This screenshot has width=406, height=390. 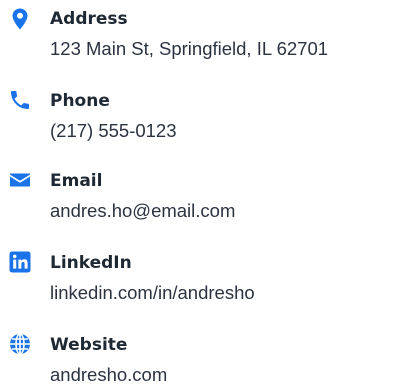 I want to click on contact-label-linkedin: LinkedIn, so click(x=91, y=263).